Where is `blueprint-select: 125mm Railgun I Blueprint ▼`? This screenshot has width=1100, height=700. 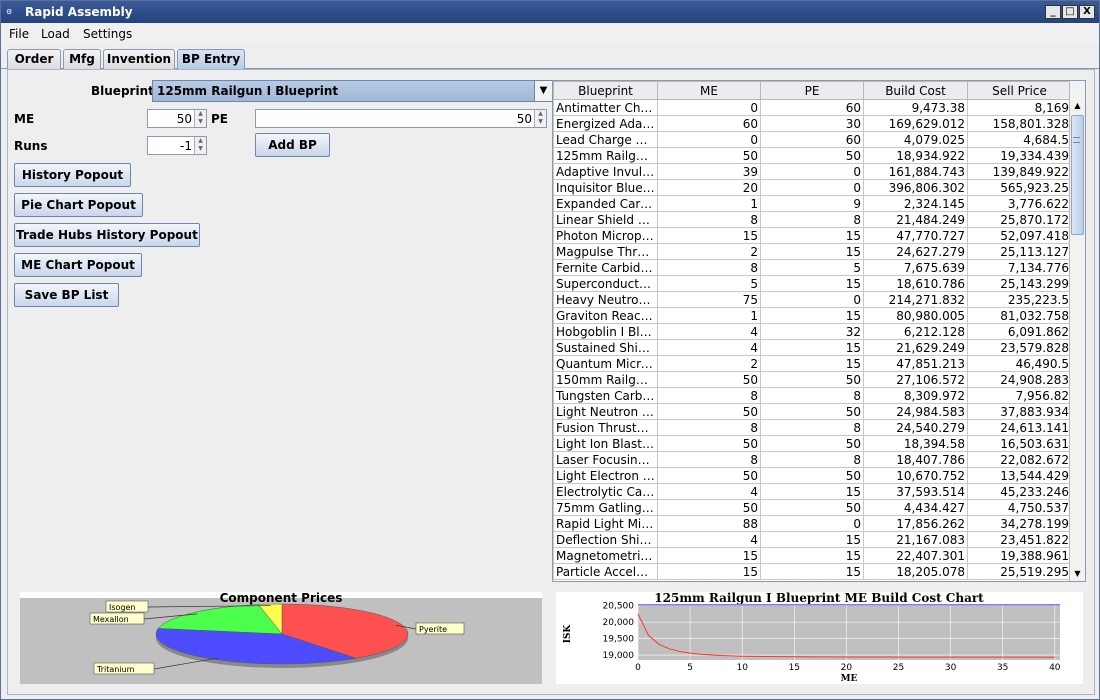
blueprint-select: 125mm Railgun I Blueprint ▼ is located at coordinates (352, 91).